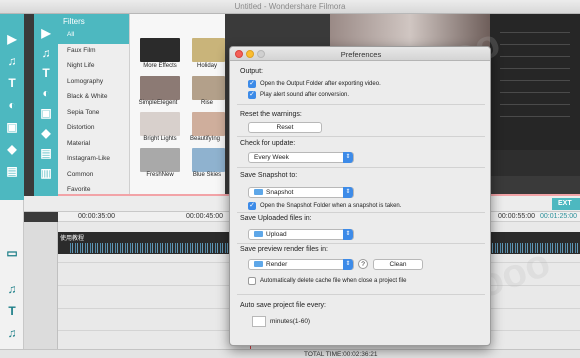  Describe the element at coordinates (12, 105) in the screenshot. I see `filter-icon: ◐` at that location.